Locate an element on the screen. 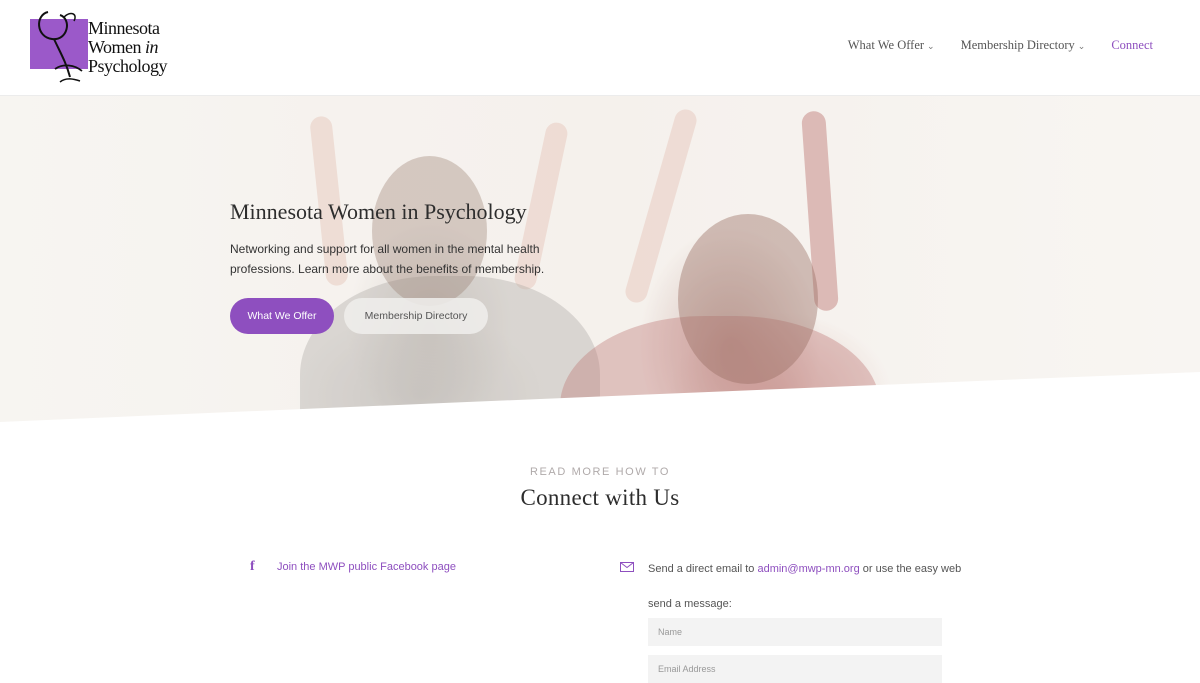  logo-wordmark: Minnesota Women in Psychology is located at coordinates (128, 47).